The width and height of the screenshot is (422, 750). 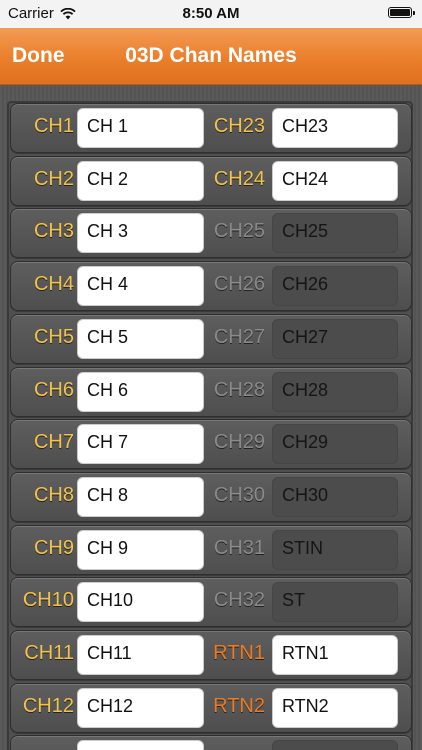 I want to click on channel-name-field-right, so click(x=335, y=745).